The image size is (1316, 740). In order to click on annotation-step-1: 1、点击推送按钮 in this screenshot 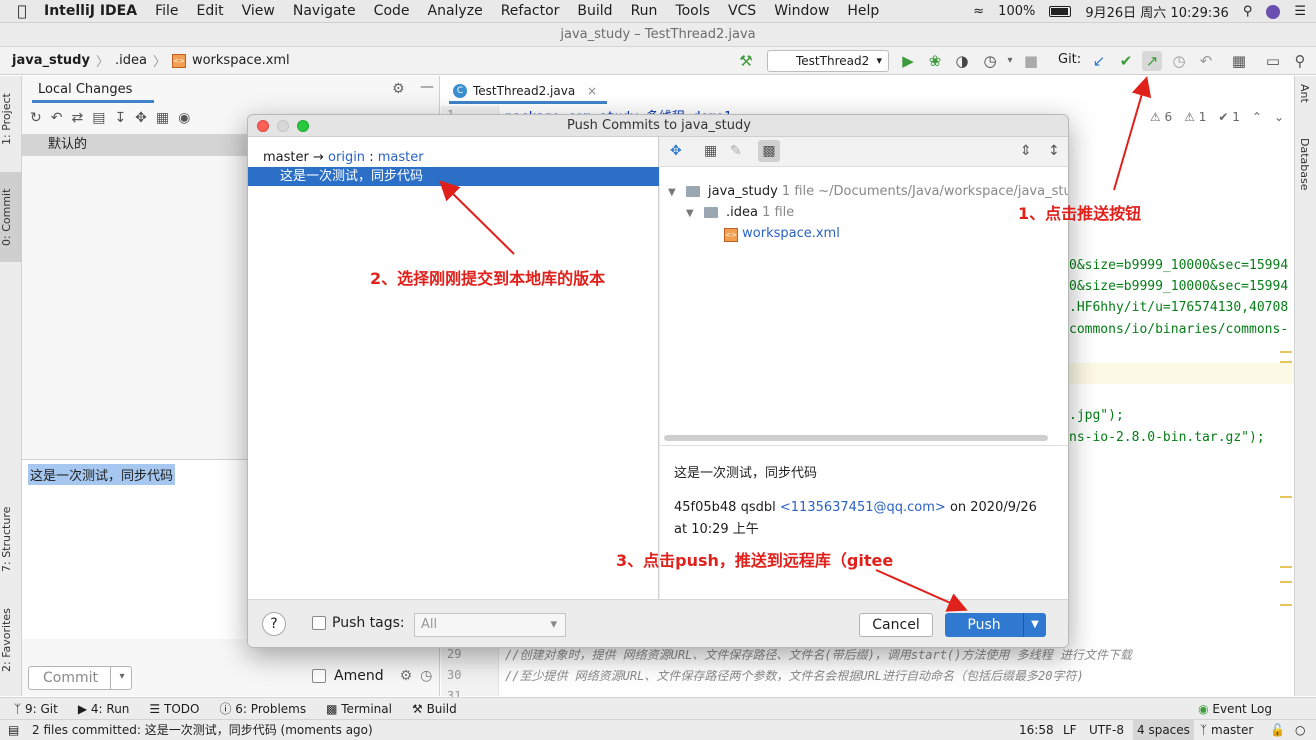, I will do `click(1080, 213)`.